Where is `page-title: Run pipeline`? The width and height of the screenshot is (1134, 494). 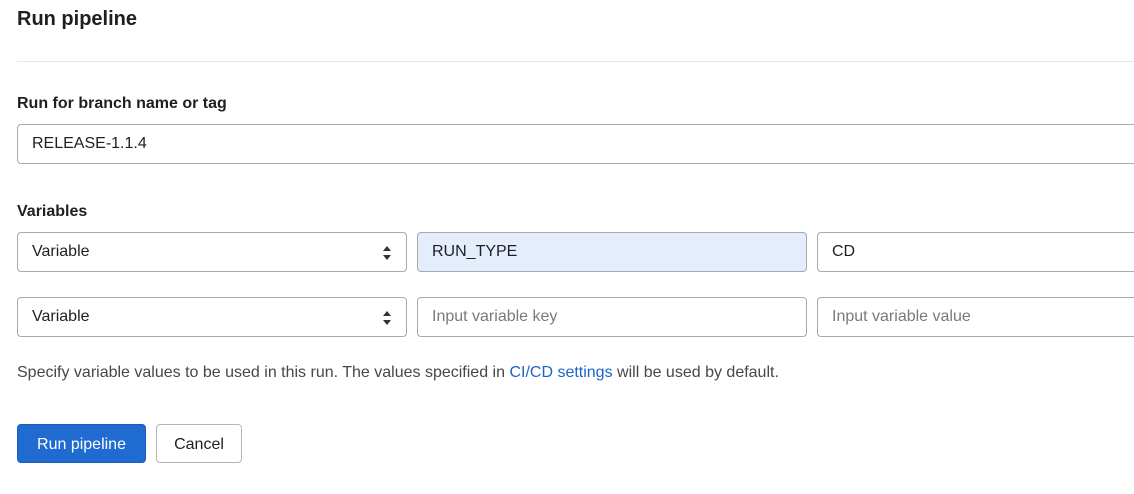
page-title: Run pipeline is located at coordinates (77, 19).